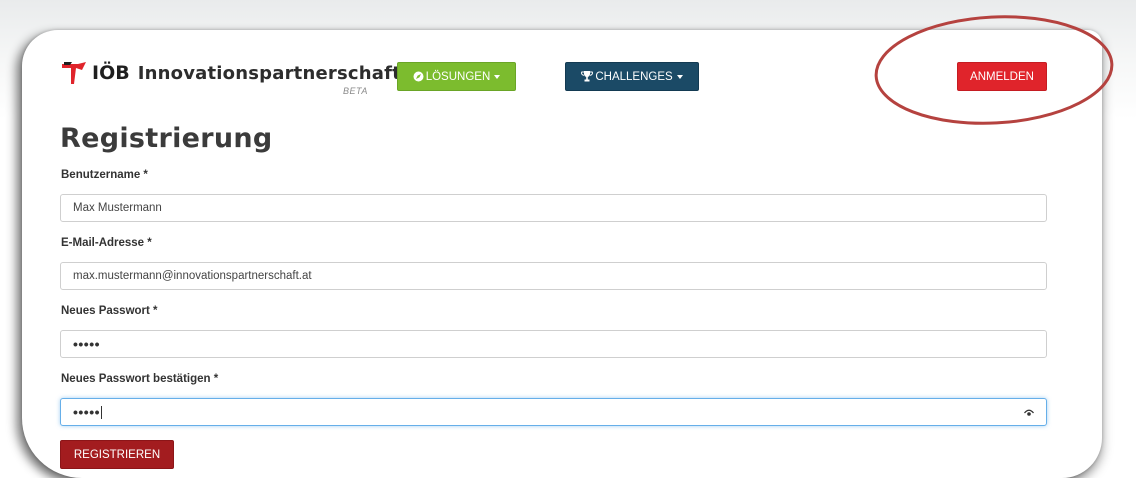  Describe the element at coordinates (87, 344) in the screenshot. I see `password-value: •••••` at that location.